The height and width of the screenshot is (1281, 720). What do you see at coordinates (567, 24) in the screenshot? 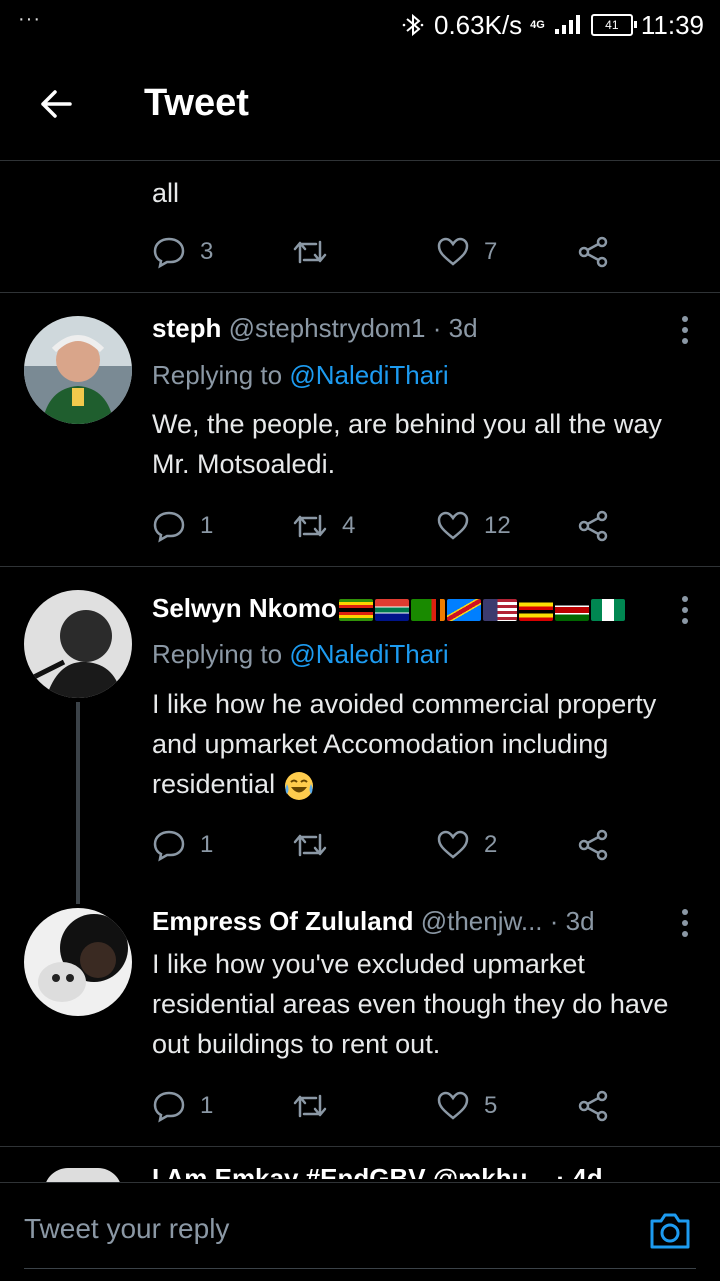
I see `signal-icon` at bounding box center [567, 24].